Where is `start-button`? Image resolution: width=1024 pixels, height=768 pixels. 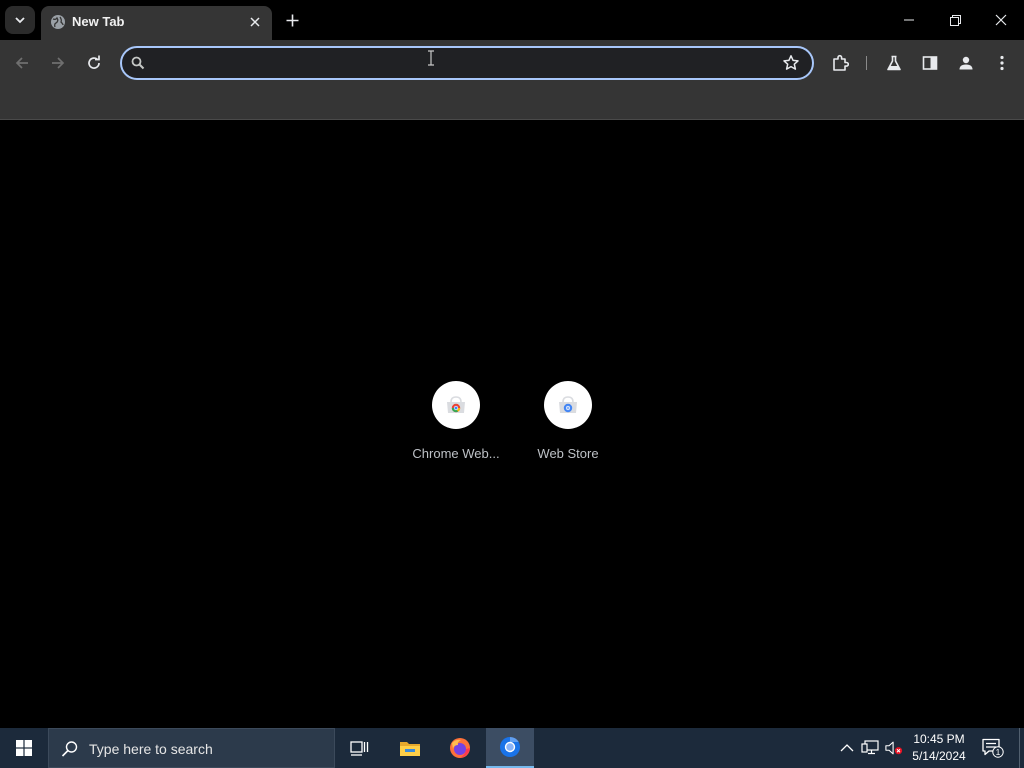
start-button is located at coordinates (24, 748).